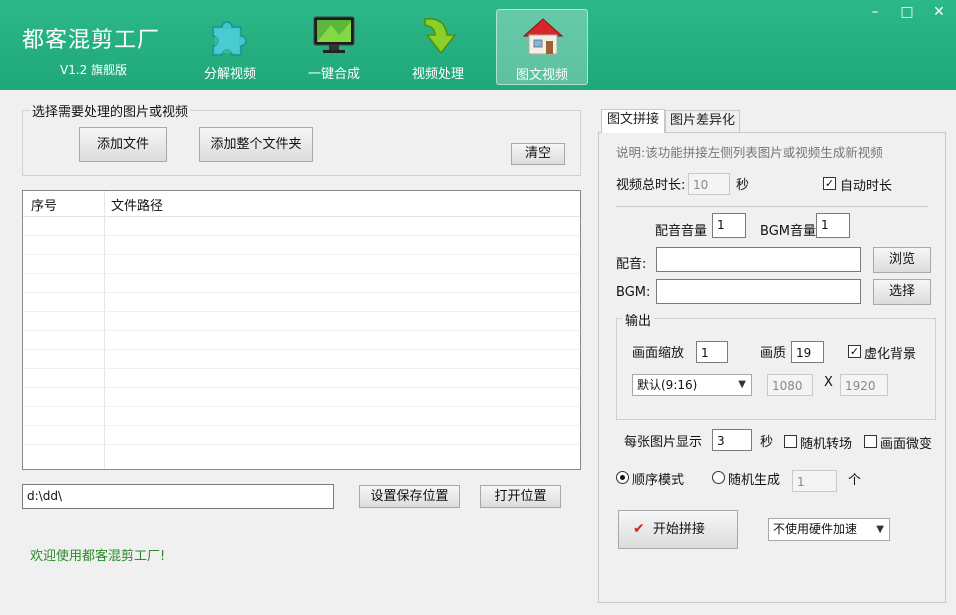  What do you see at coordinates (854, 351) in the screenshot?
I see `blur-background-checkbox: ✓` at bounding box center [854, 351].